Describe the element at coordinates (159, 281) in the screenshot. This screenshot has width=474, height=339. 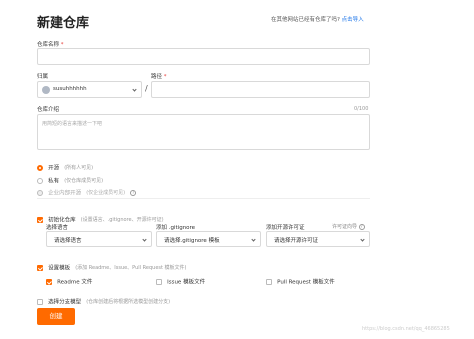
I see `issue-template-checkbox` at that location.